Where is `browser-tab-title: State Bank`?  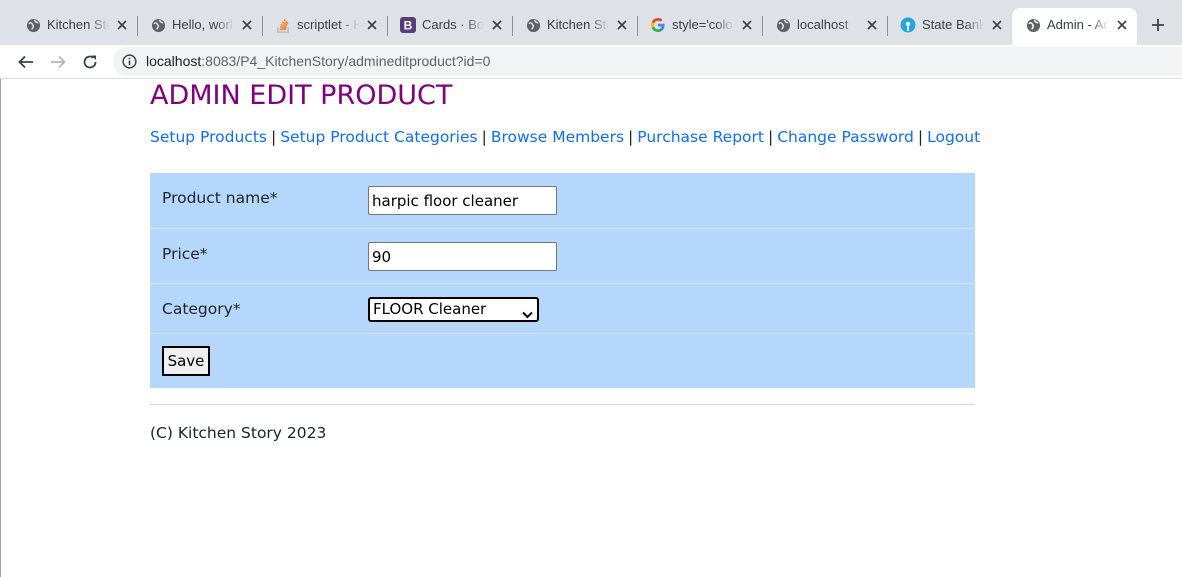 browser-tab-title: State Bank is located at coordinates (953, 24).